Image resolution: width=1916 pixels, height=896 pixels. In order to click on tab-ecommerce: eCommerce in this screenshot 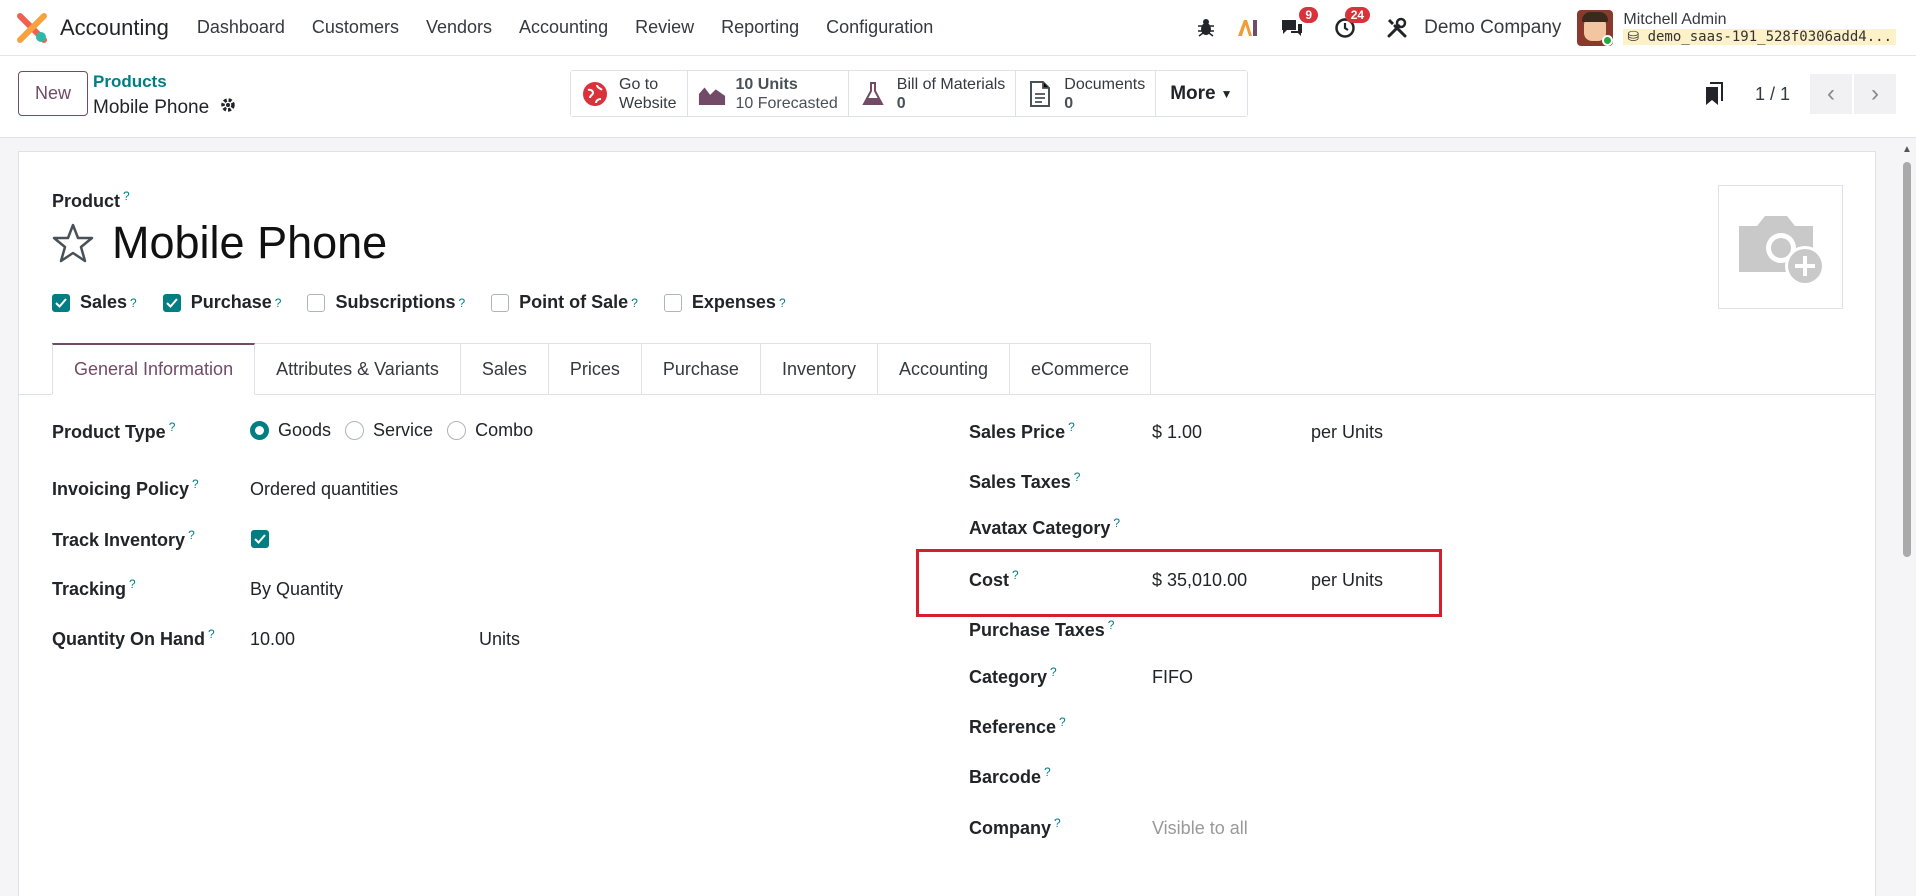, I will do `click(1081, 369)`.